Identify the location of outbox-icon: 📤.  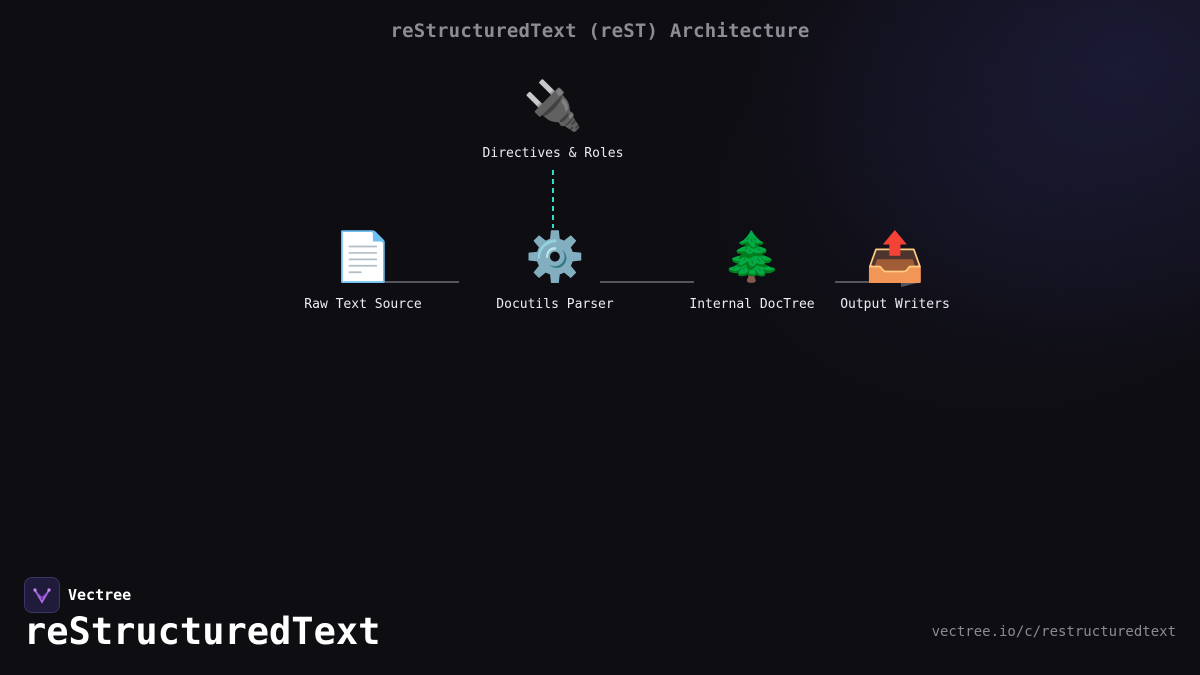
(895, 257).